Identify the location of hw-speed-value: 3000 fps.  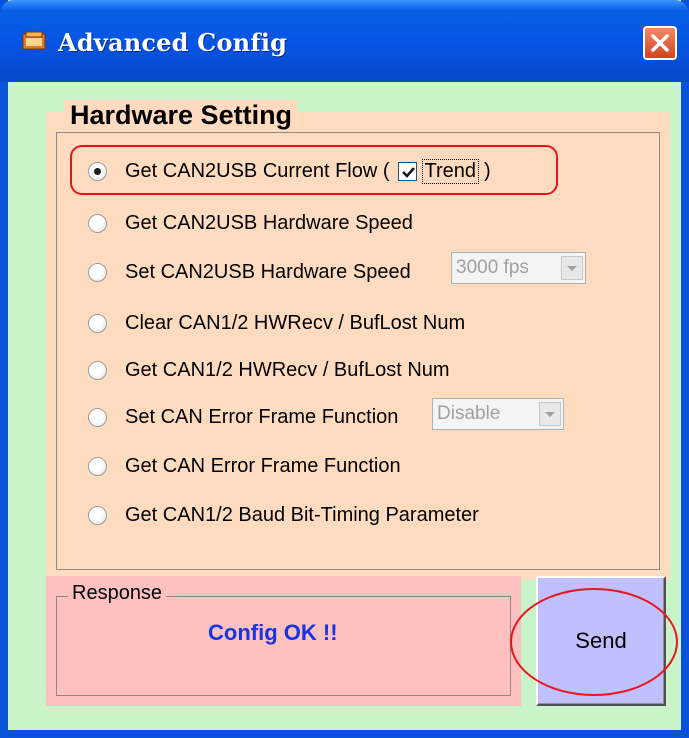
(492, 267).